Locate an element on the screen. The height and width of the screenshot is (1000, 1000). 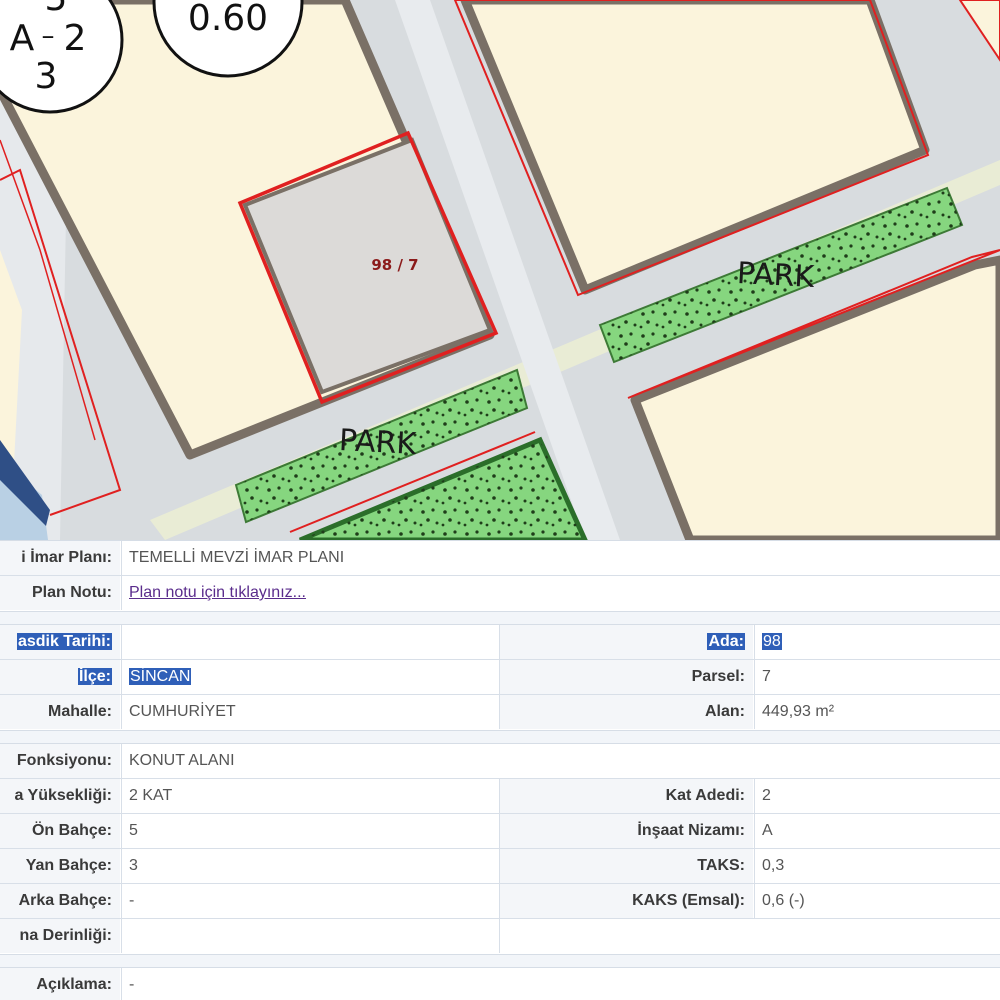
plan-row: i İmar Planı: TEMELLİ MEVZİ İMAR PLANI is located at coordinates (500, 558).